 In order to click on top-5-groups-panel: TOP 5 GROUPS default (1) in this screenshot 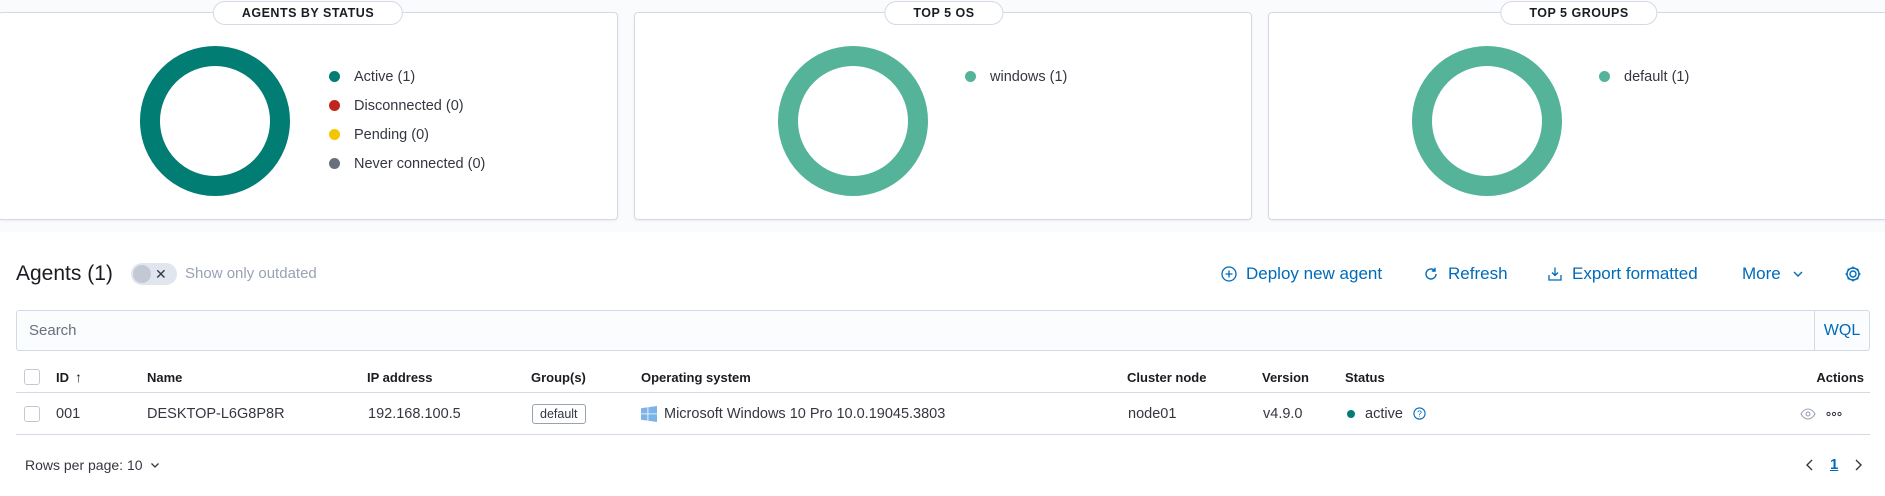, I will do `click(1576, 110)`.